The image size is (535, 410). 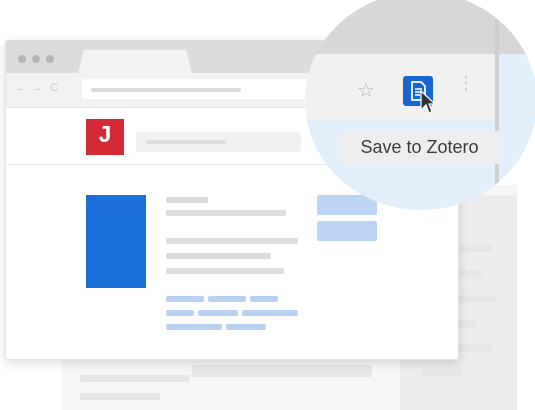 I want to click on journal-logo: J, so click(x=105, y=137).